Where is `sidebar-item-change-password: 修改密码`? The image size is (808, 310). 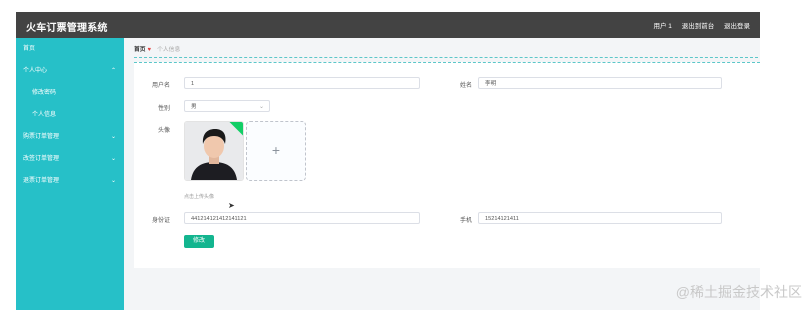
sidebar-item-change-password: 修改密码 is located at coordinates (70, 93).